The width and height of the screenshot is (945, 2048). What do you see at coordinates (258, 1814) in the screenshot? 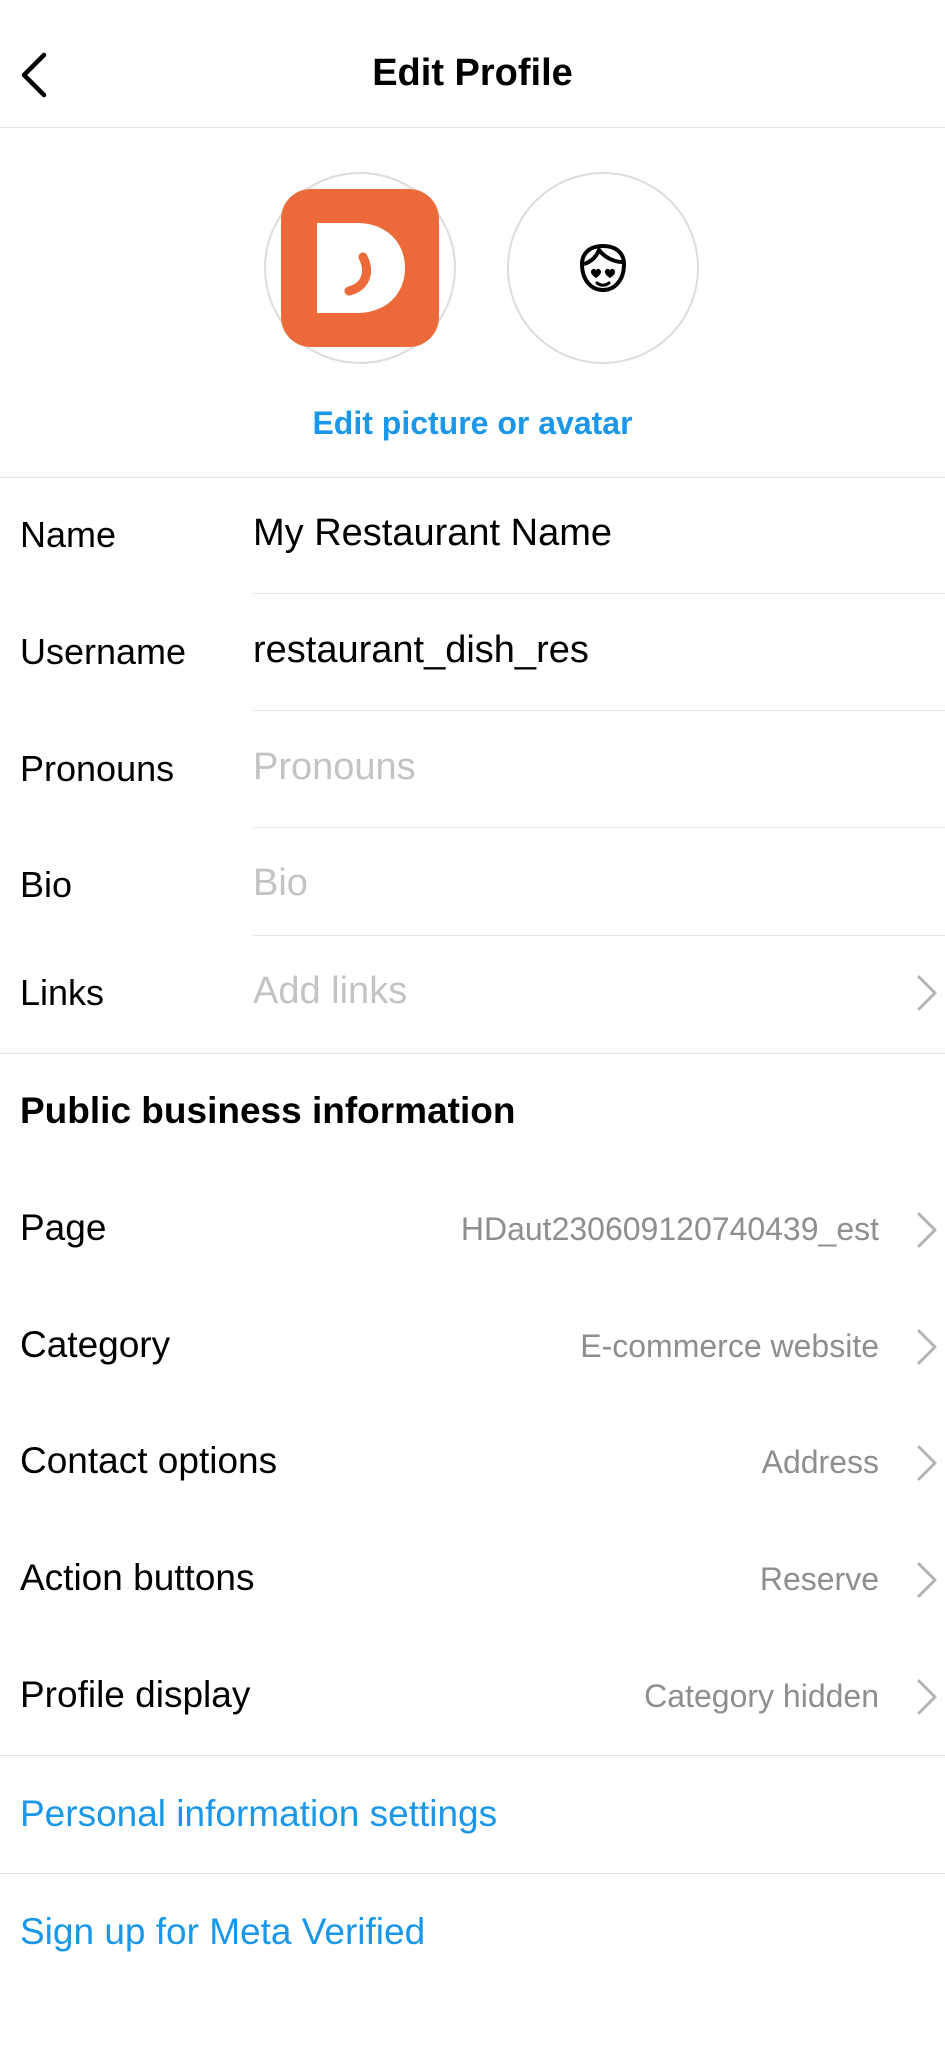
I see `personal-info-settings-link: Personal information settings` at bounding box center [258, 1814].